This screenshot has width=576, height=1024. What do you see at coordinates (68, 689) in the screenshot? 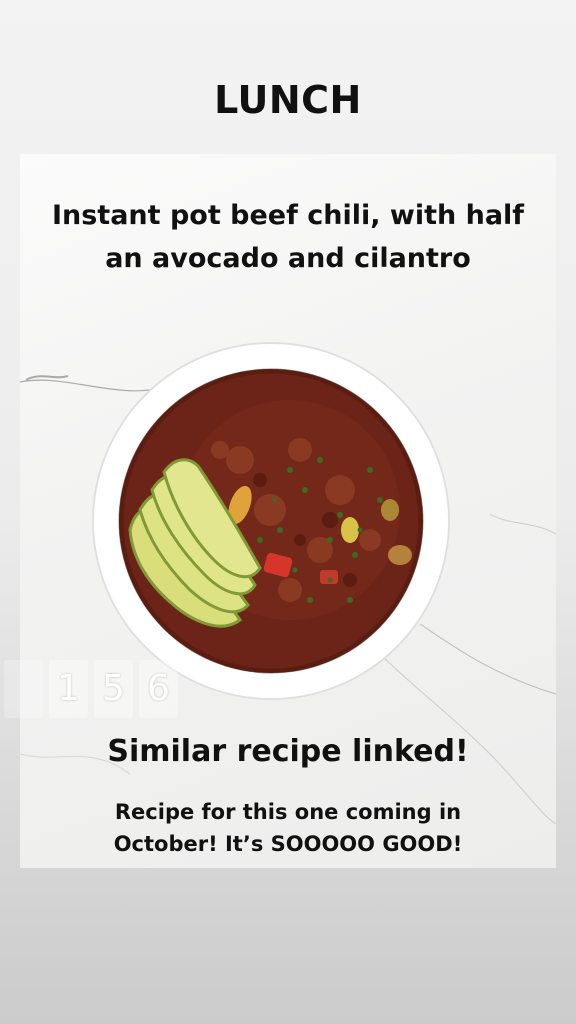
I see `counter-digit: 1` at bounding box center [68, 689].